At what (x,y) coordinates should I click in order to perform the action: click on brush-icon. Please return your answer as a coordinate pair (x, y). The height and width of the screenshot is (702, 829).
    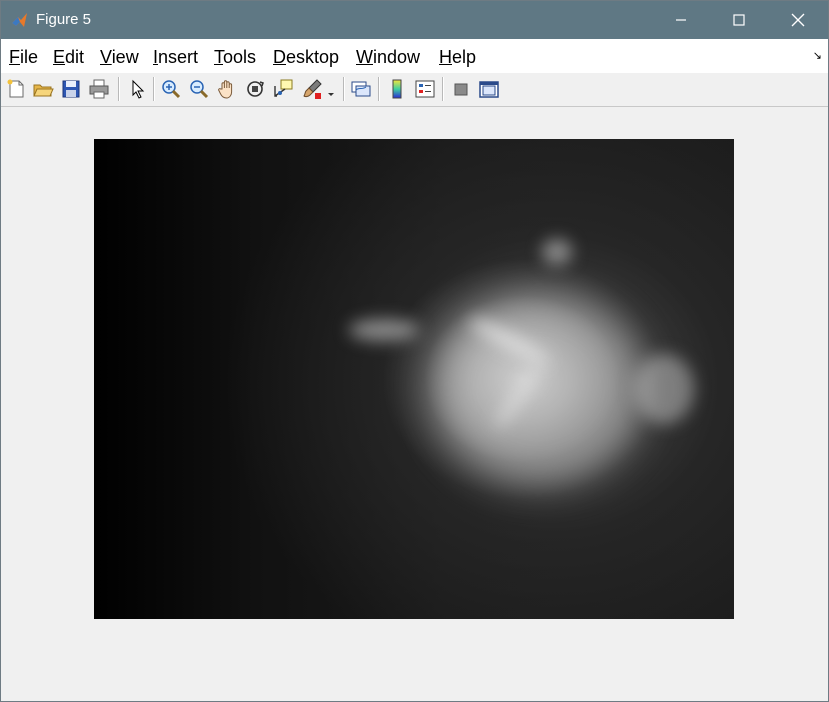
    Looking at the image, I should click on (312, 89).